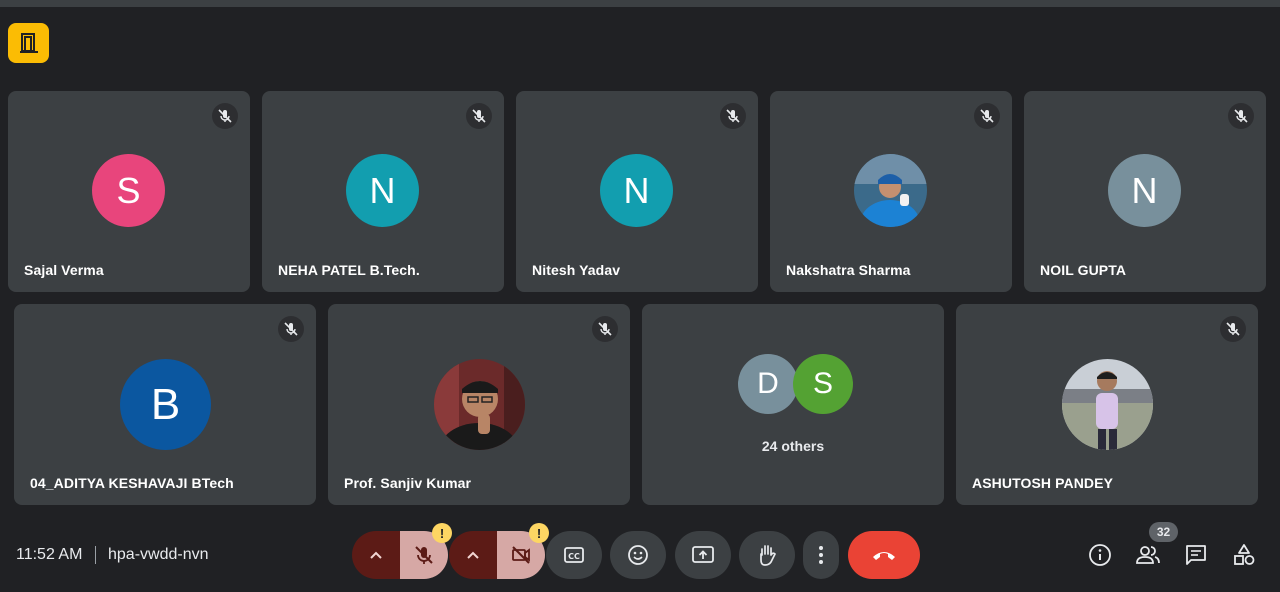  Describe the element at coordinates (521, 555) in the screenshot. I see `camera-off-icon` at that location.